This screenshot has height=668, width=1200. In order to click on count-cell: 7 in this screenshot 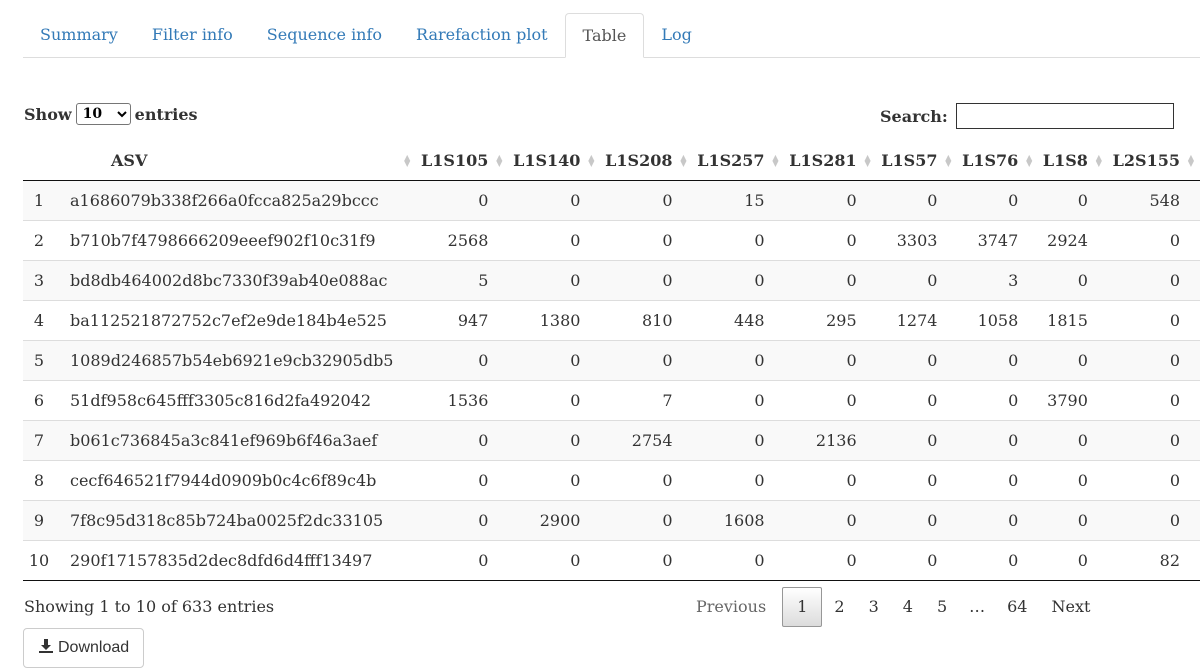, I will do `click(646, 400)`.